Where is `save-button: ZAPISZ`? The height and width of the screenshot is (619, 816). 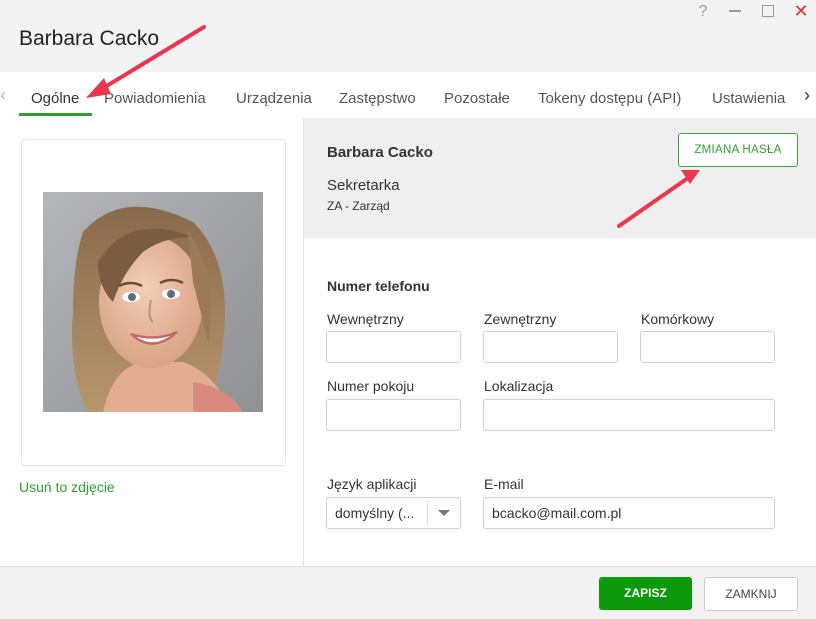
save-button: ZAPISZ is located at coordinates (645, 593).